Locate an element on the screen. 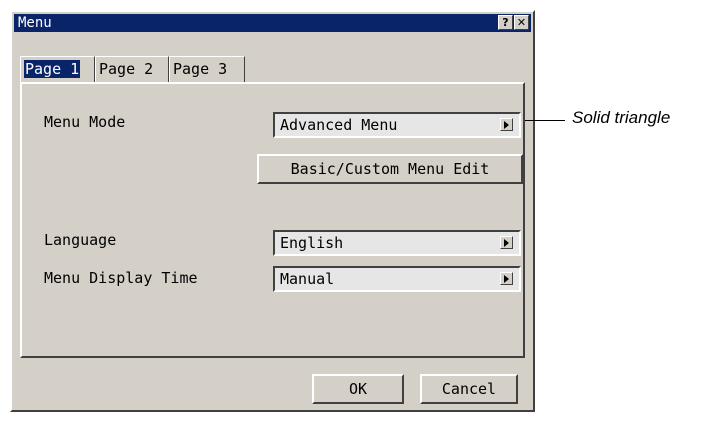  callout-label: Solid triangle is located at coordinates (621, 117).